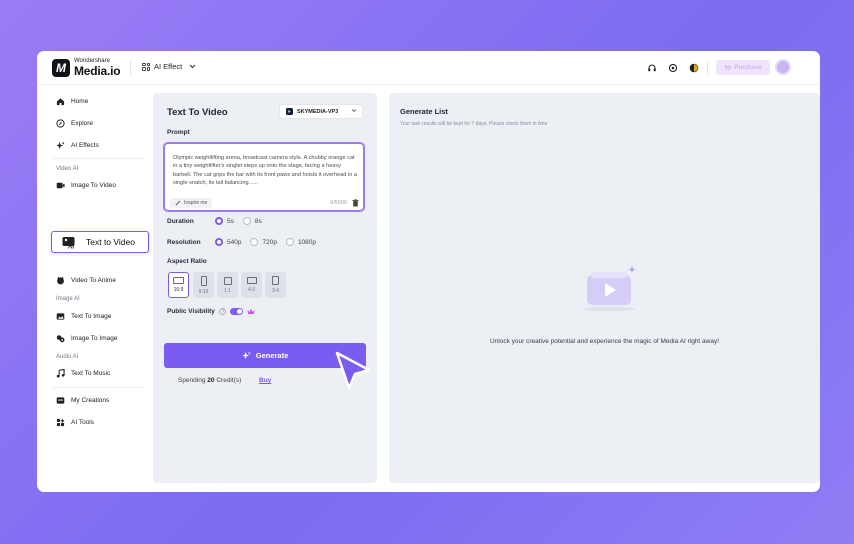 This screenshot has width=854, height=544. I want to click on resolution-options: 540p 720p 1080p, so click(270, 242).